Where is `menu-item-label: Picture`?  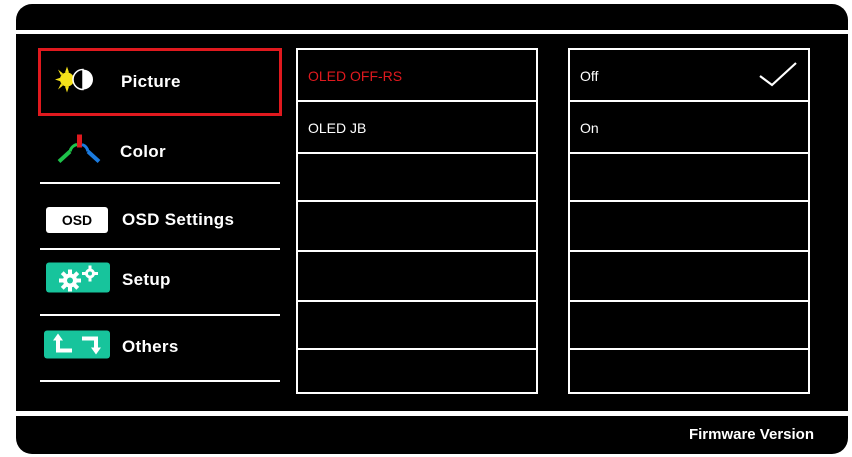 menu-item-label: Picture is located at coordinates (151, 81).